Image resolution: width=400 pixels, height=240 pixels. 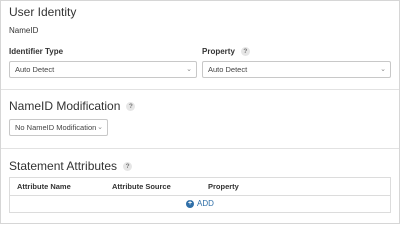 I want to click on user-identity-title: User Identity, so click(x=43, y=12).